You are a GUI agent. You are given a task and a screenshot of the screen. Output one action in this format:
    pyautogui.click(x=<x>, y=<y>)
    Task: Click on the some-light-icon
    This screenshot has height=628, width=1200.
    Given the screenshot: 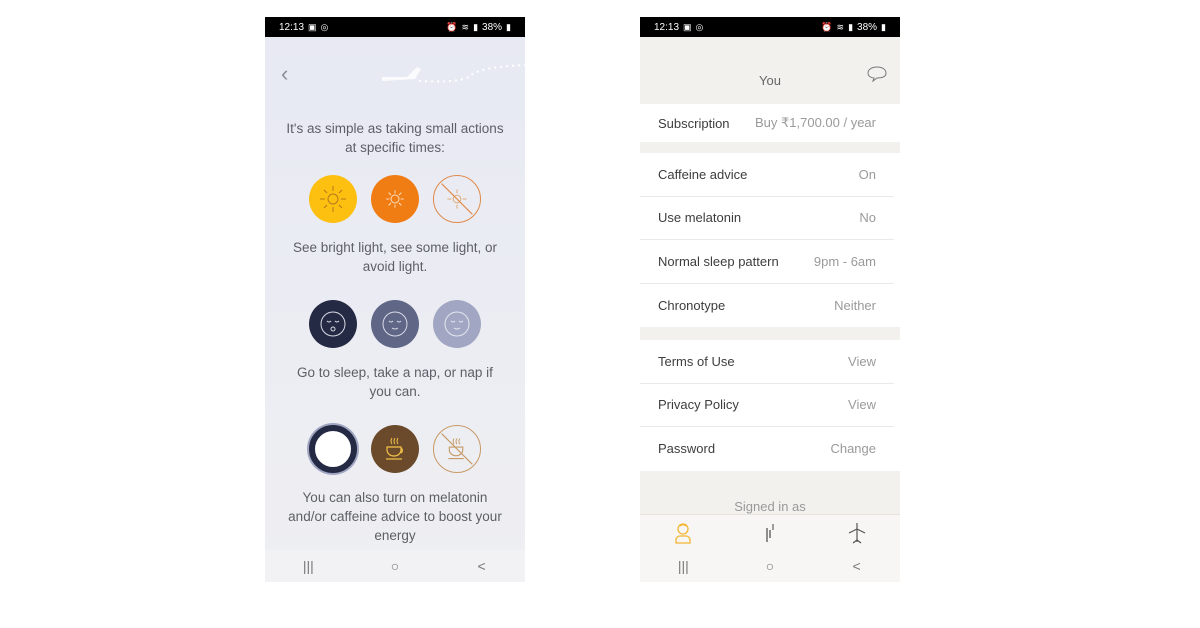 What is the action you would take?
    pyautogui.click(x=395, y=199)
    